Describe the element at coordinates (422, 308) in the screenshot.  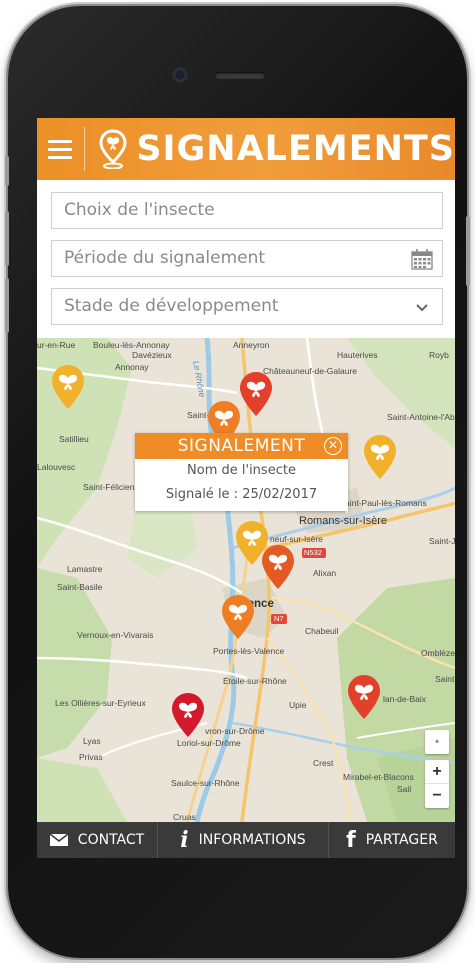
I see `chevron-down-icon` at that location.